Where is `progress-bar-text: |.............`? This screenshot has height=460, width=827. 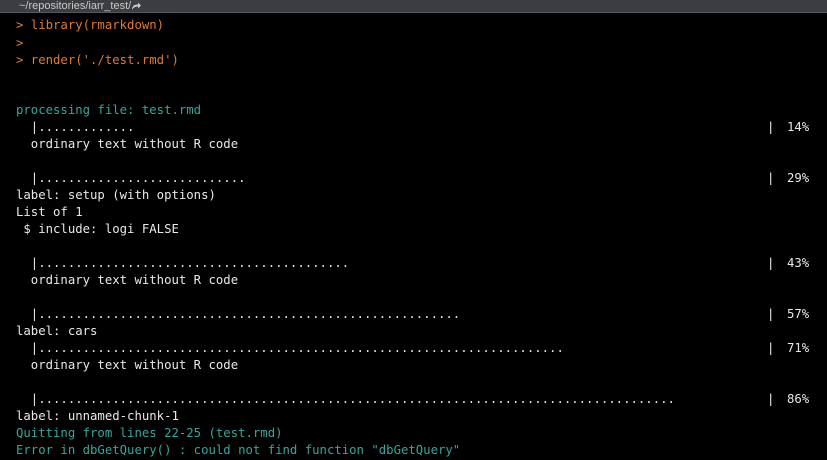
progress-bar-text: |............. is located at coordinates (75, 127).